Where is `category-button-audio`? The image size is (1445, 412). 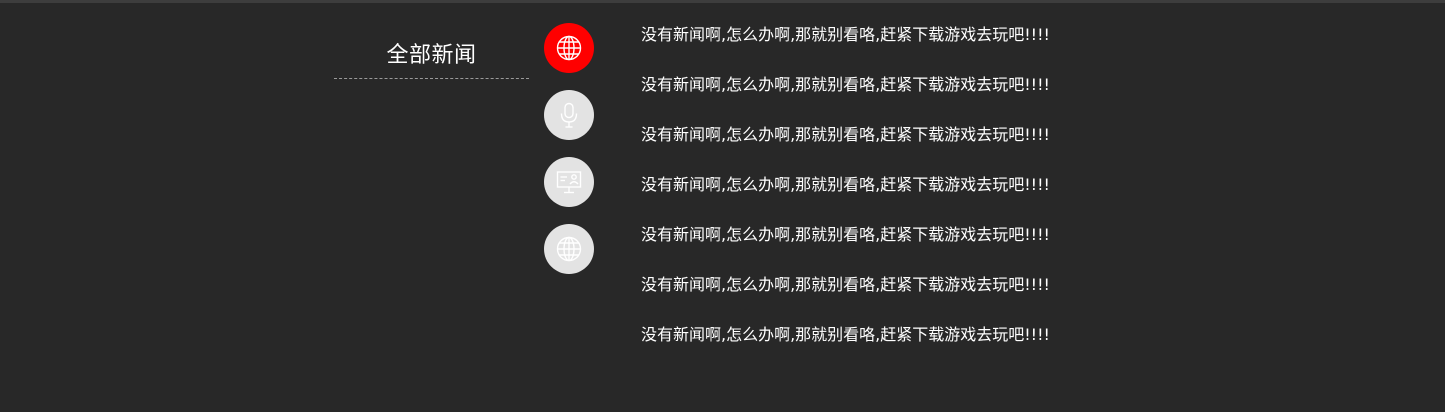
category-button-audio is located at coordinates (569, 115).